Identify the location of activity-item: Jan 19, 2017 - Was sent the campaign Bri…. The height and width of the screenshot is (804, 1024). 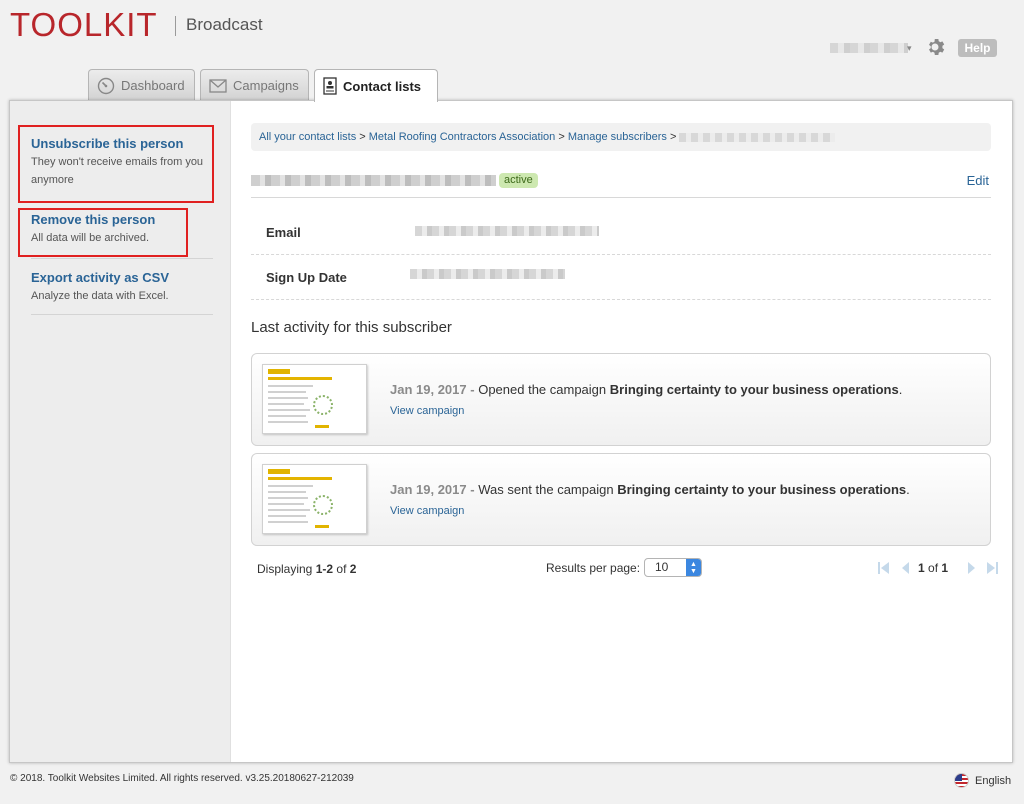
(621, 499).